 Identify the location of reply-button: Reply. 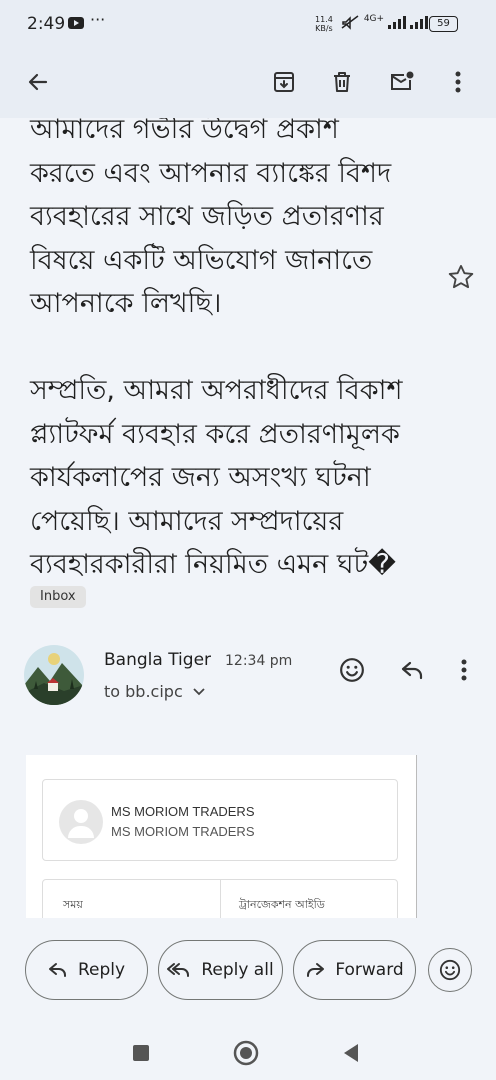
(86, 970).